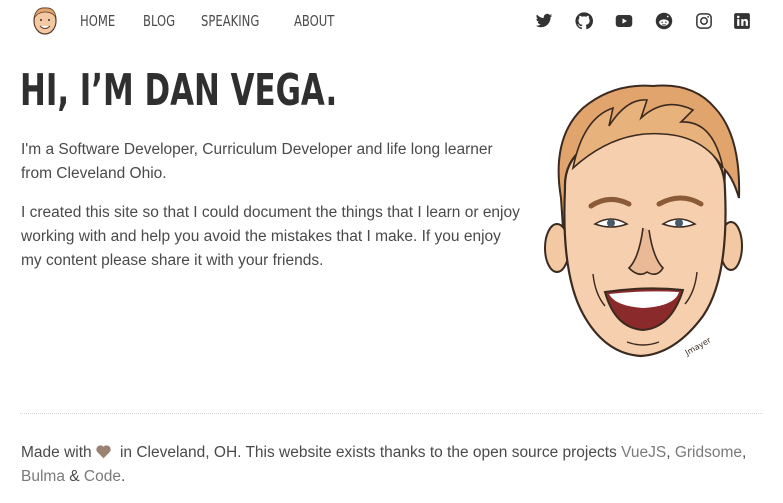 The image size is (783, 503). What do you see at coordinates (643, 221) in the screenshot?
I see `dan-vega-caricature: Jmayer` at bounding box center [643, 221].